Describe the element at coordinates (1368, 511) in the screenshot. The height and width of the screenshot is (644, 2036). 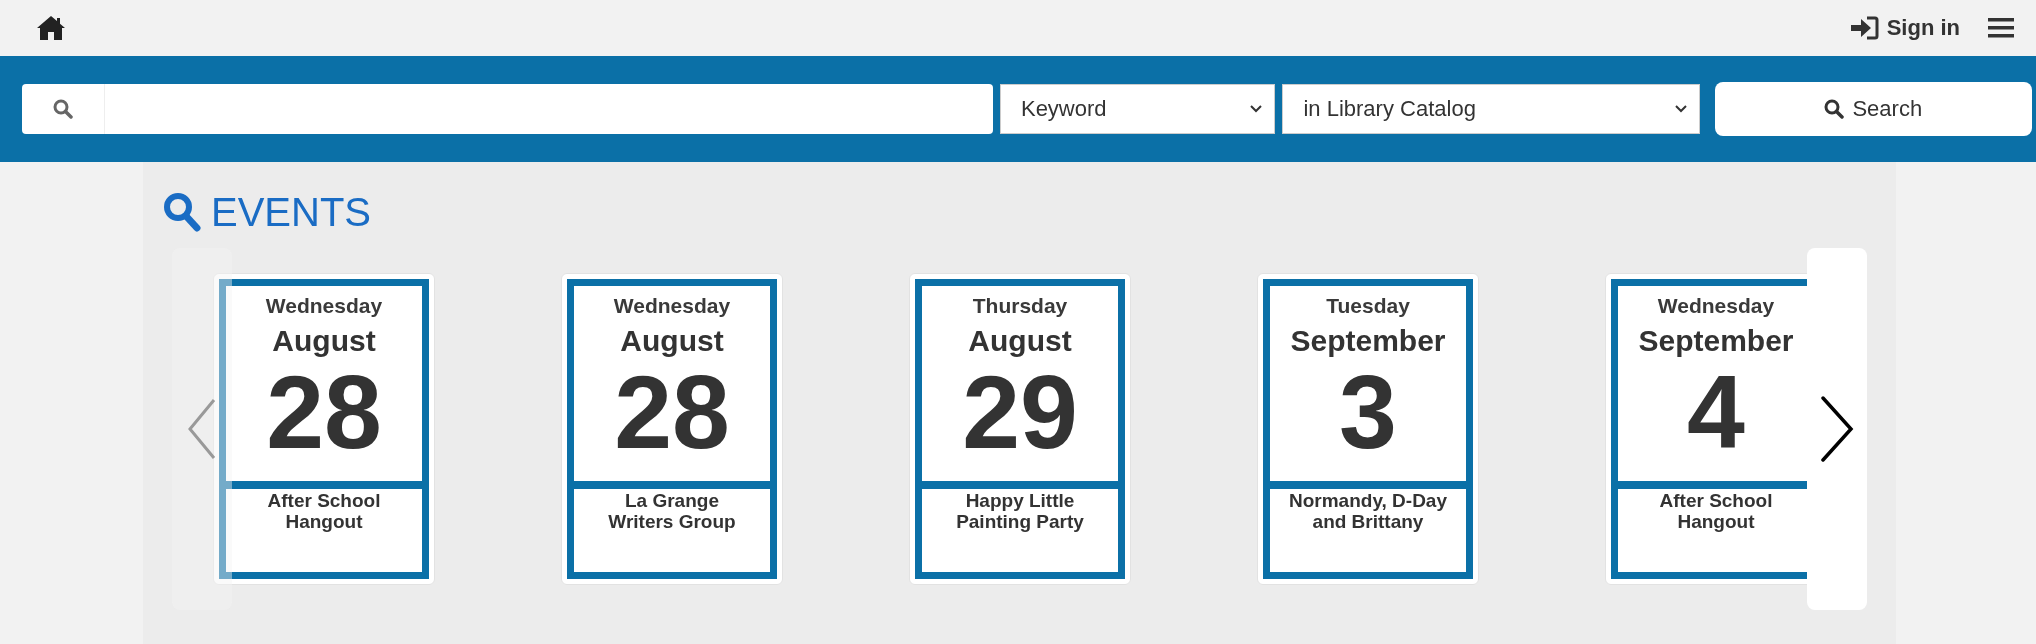
I see `event-title: Normandy, D-Day and Brittany` at that location.